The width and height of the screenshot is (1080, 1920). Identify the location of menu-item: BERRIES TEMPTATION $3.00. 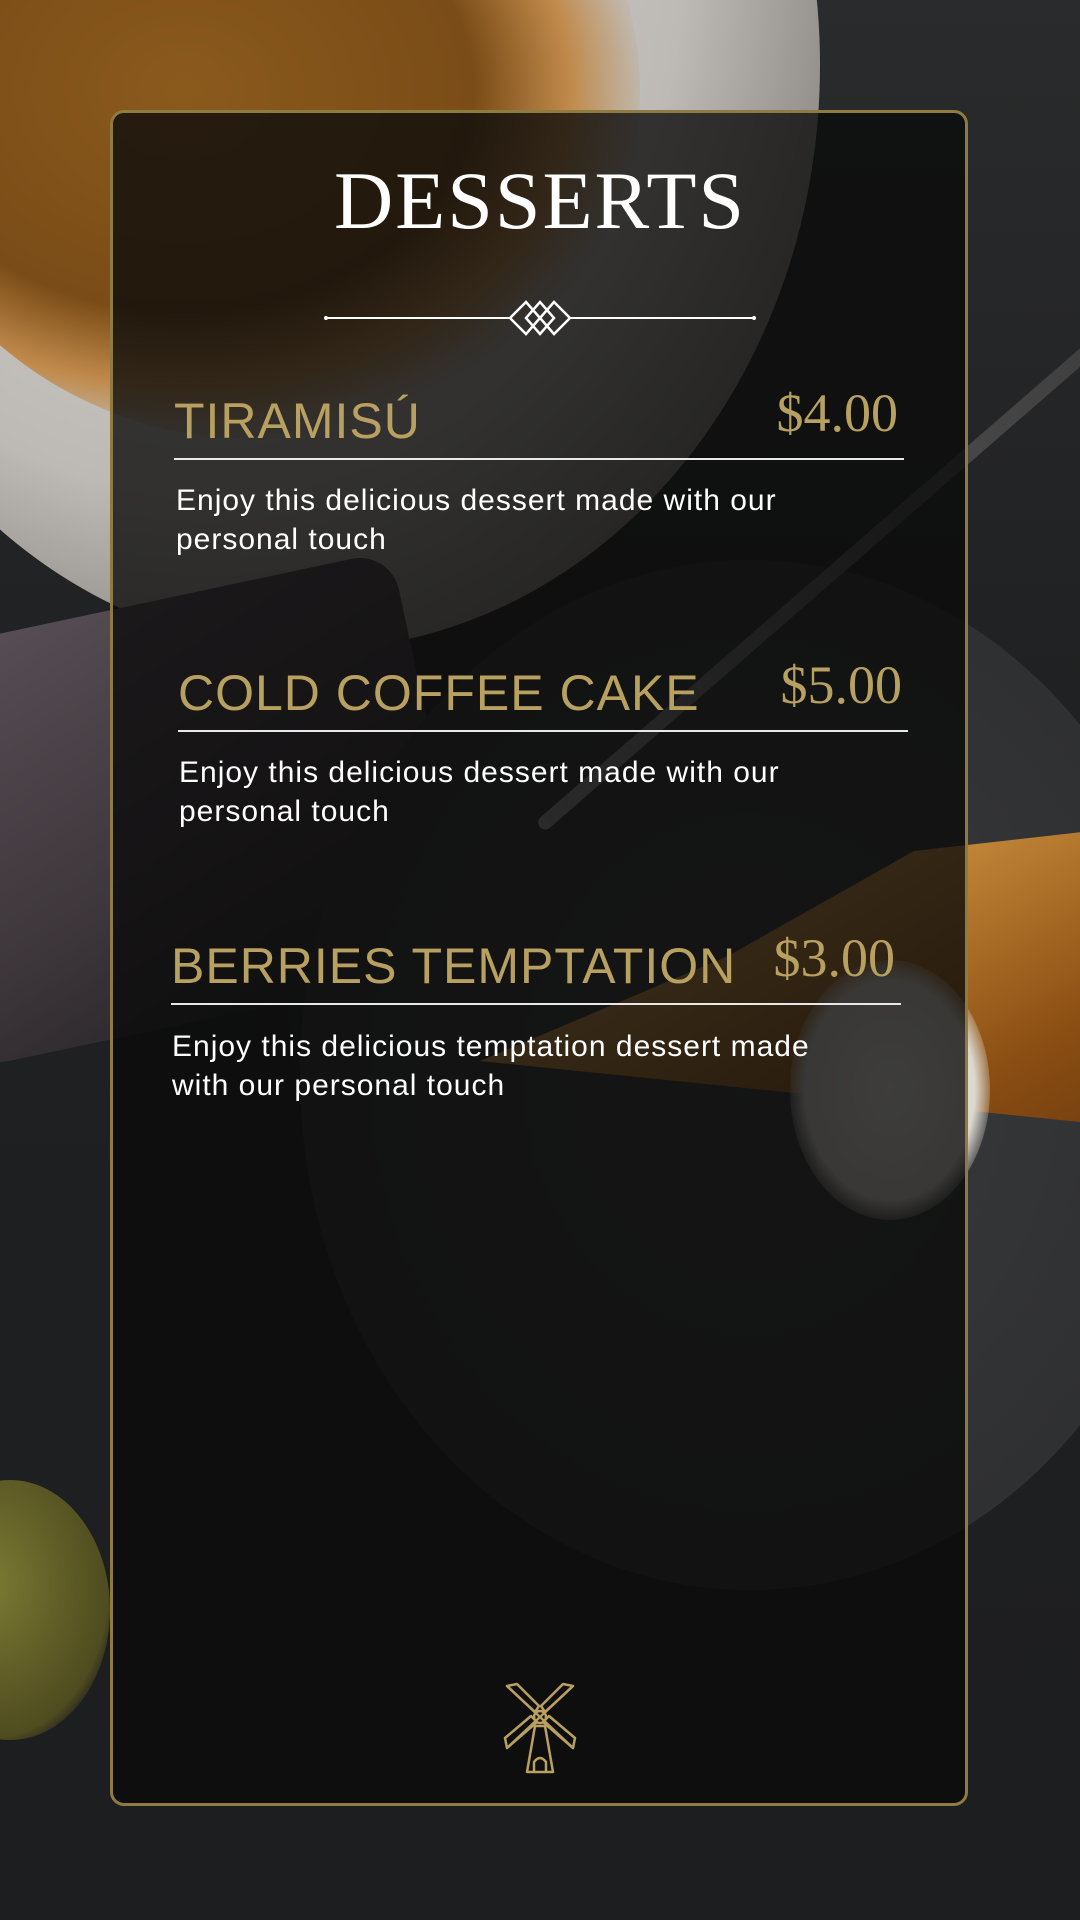
(536, 965).